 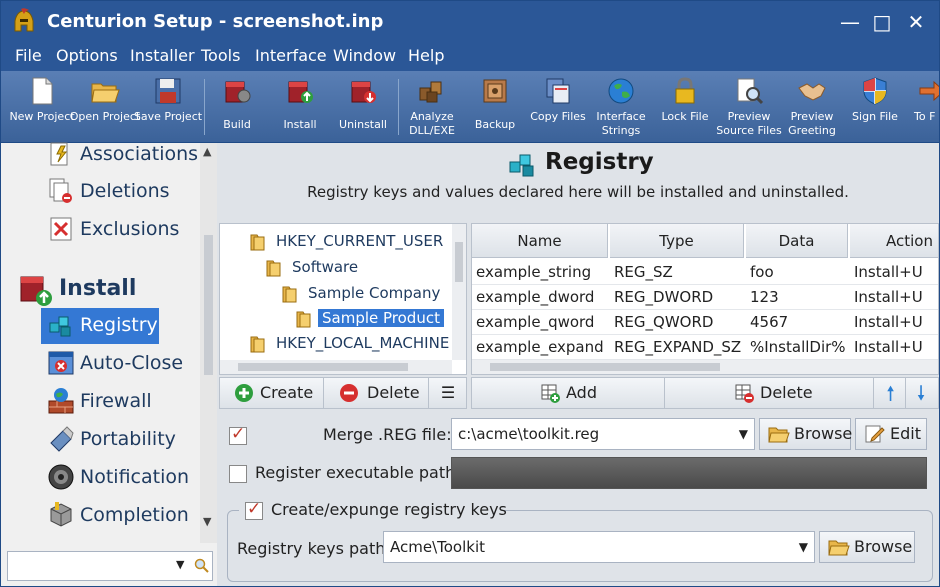 I want to click on menu-tools: Tools, so click(x=220, y=55).